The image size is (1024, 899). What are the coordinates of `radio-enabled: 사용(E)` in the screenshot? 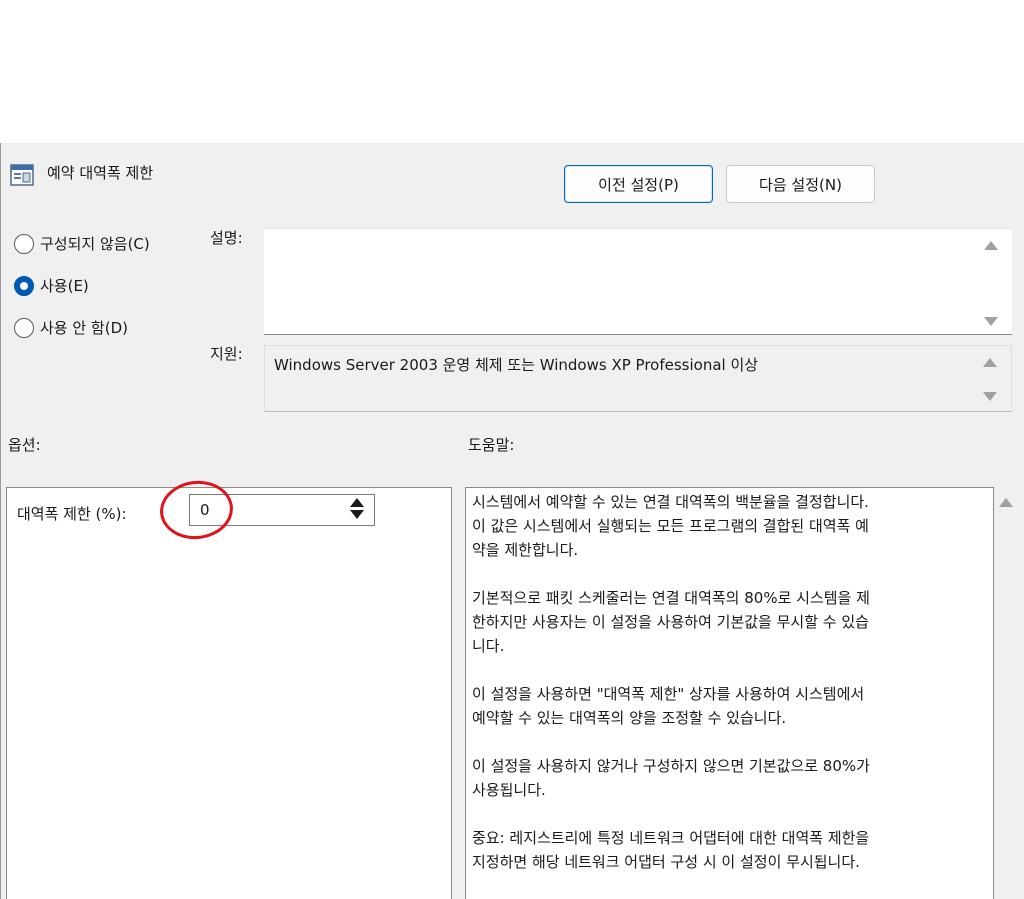 It's located at (51, 285).